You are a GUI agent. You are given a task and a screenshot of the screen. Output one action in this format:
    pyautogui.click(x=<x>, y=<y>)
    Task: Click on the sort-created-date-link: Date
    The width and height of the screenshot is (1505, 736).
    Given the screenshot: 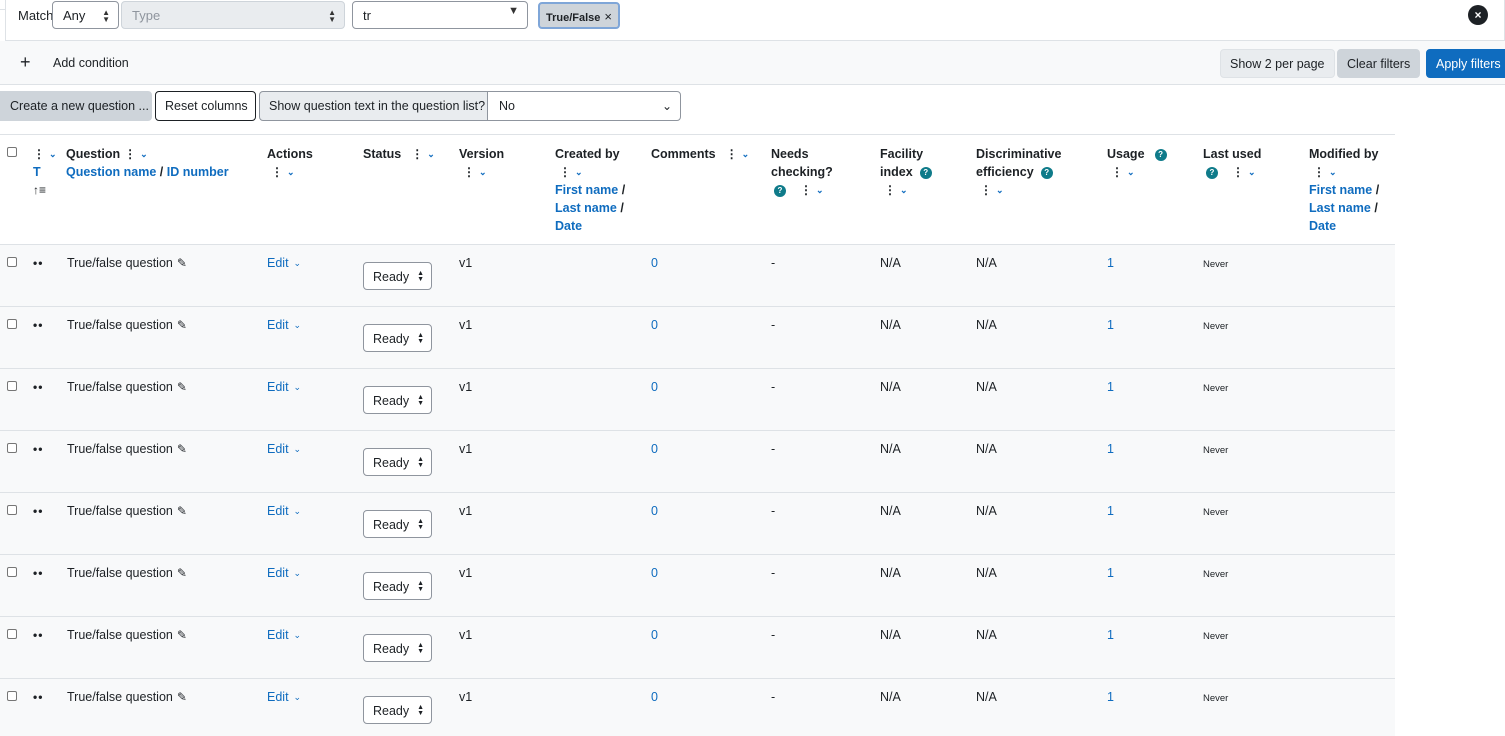 What is the action you would take?
    pyautogui.click(x=590, y=226)
    